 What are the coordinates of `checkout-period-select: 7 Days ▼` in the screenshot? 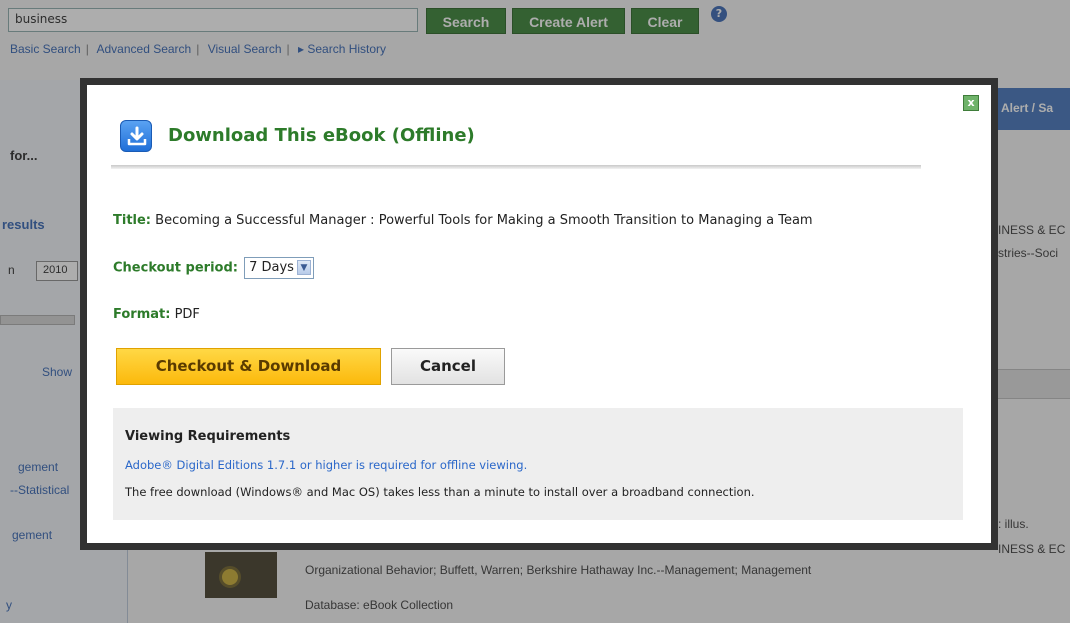 It's located at (279, 268).